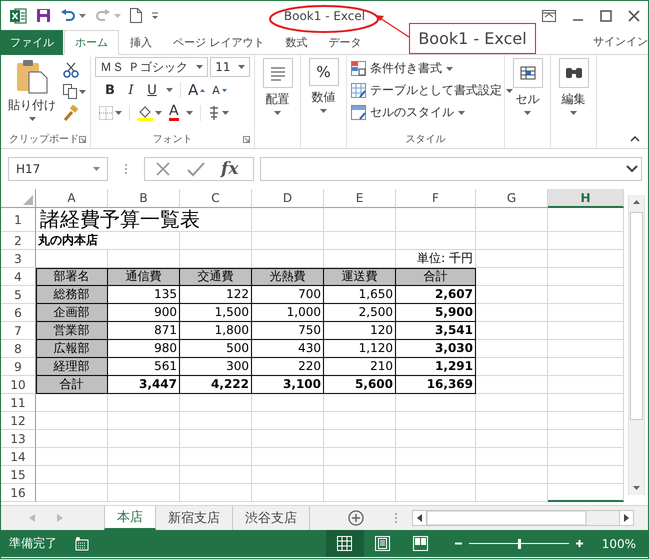  Describe the element at coordinates (18, 15) in the screenshot. I see `app-icon` at that location.